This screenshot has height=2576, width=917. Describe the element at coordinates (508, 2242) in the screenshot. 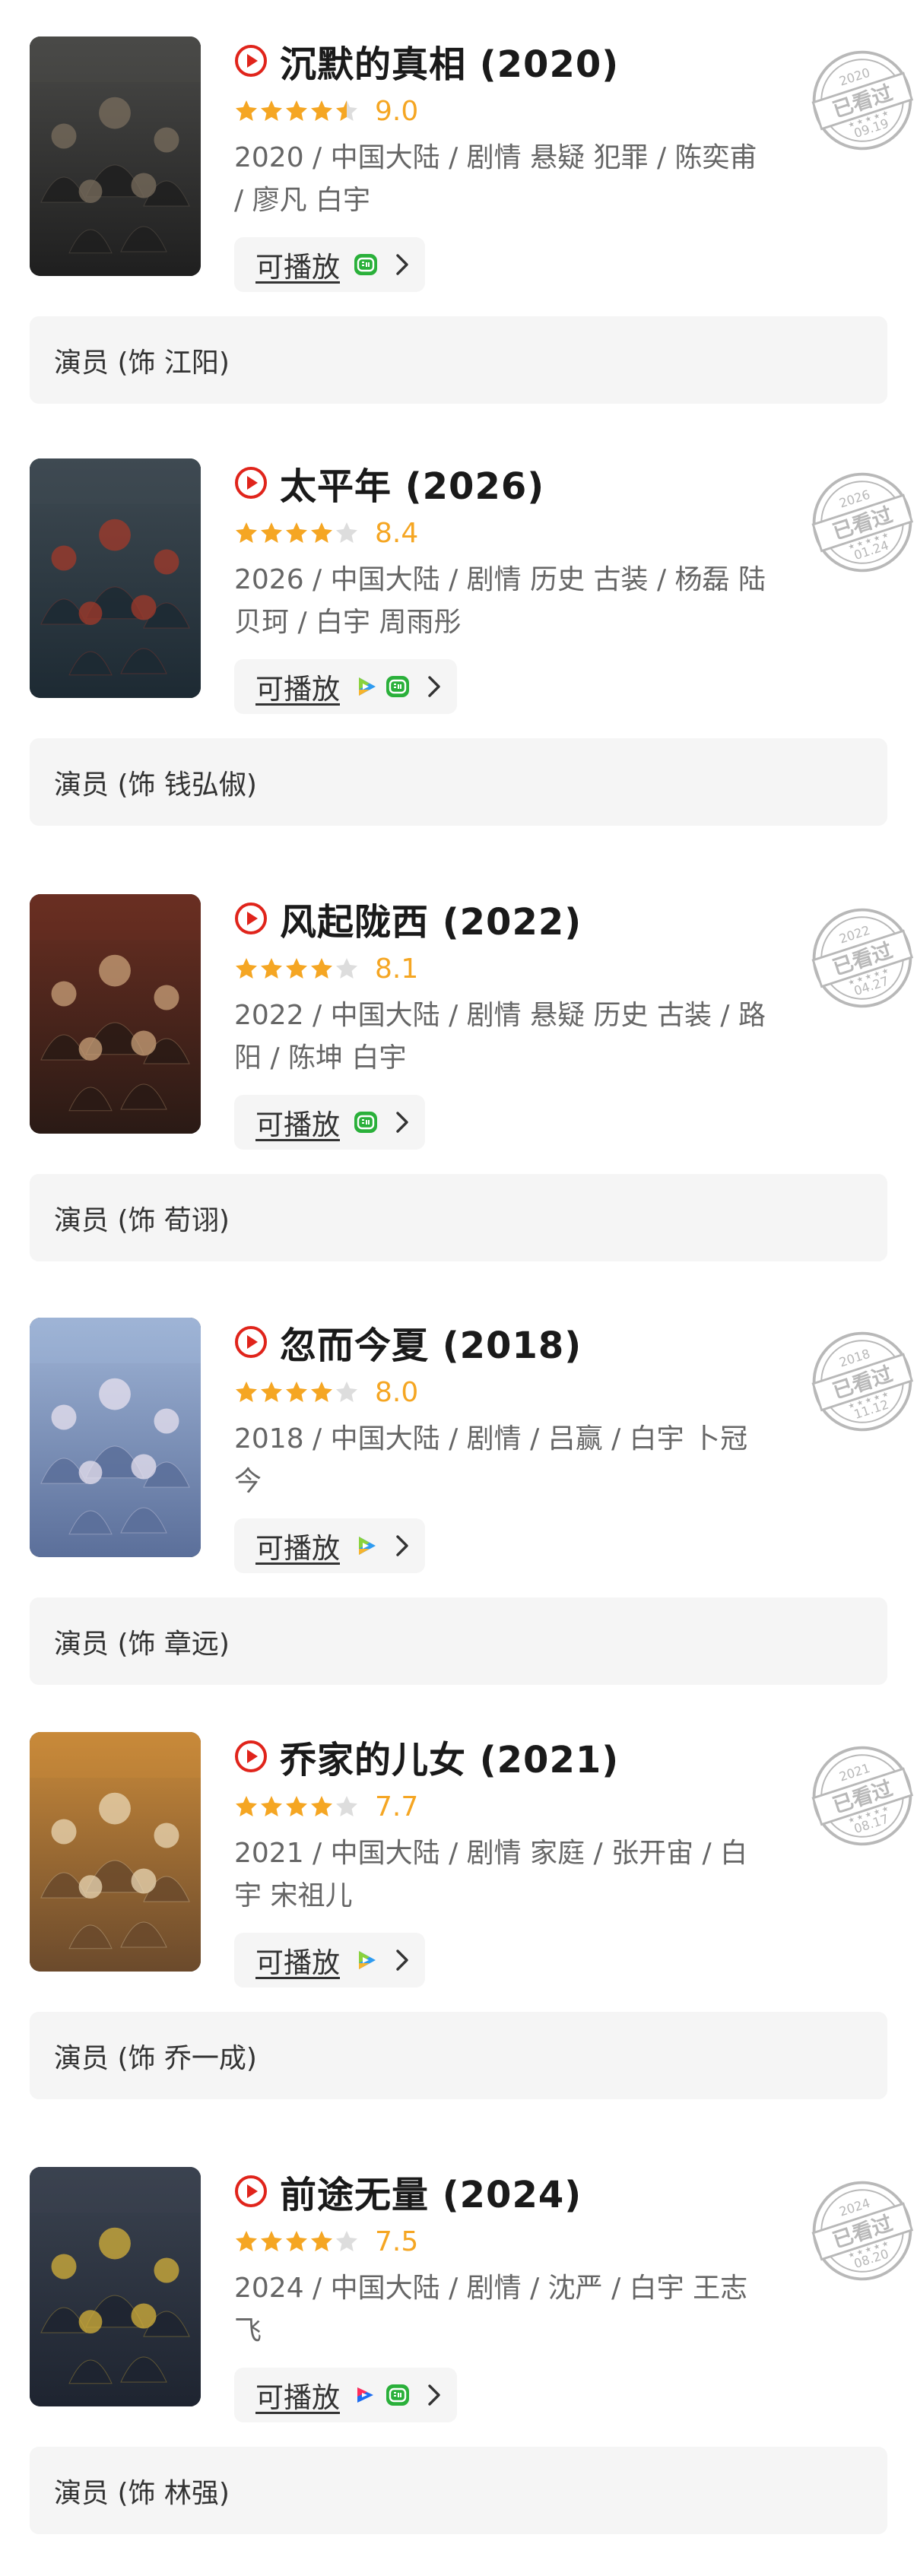

I see `rating-row: 7.5` at that location.